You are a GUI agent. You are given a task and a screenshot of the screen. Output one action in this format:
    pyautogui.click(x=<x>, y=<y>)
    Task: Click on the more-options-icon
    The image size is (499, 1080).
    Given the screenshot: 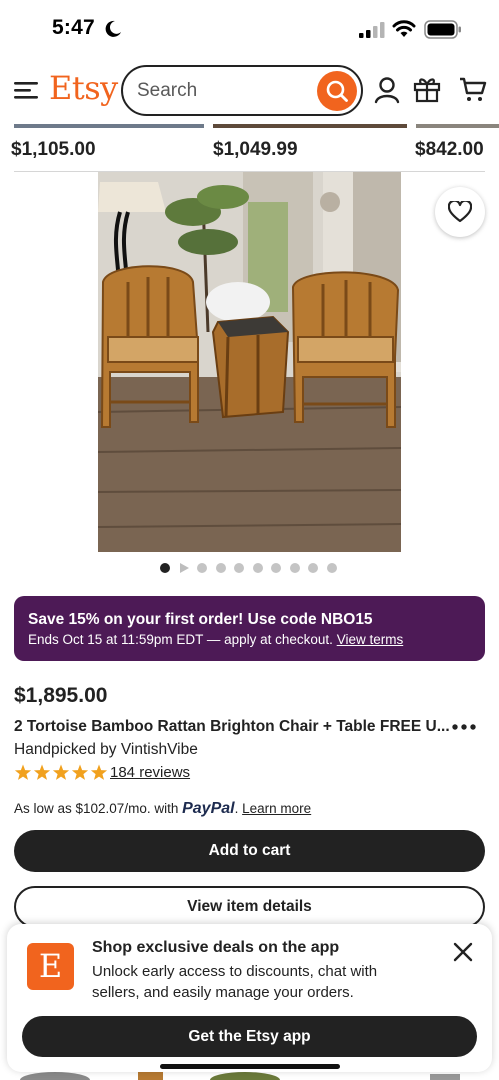 What is the action you would take?
    pyautogui.click(x=464, y=727)
    